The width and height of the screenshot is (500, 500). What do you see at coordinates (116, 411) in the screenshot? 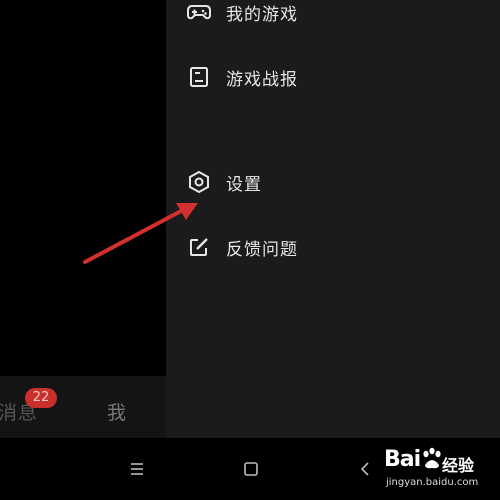
I see `tab-me: 我` at bounding box center [116, 411].